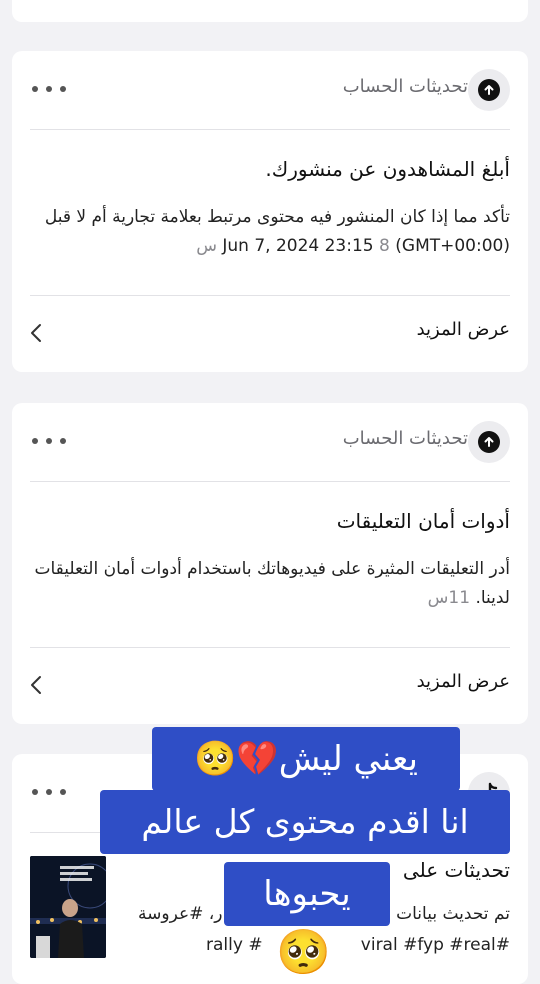 This screenshot has height=984, width=540. What do you see at coordinates (306, 759) in the screenshot?
I see `overlay-text-line: يعني ليش💔🥺` at bounding box center [306, 759].